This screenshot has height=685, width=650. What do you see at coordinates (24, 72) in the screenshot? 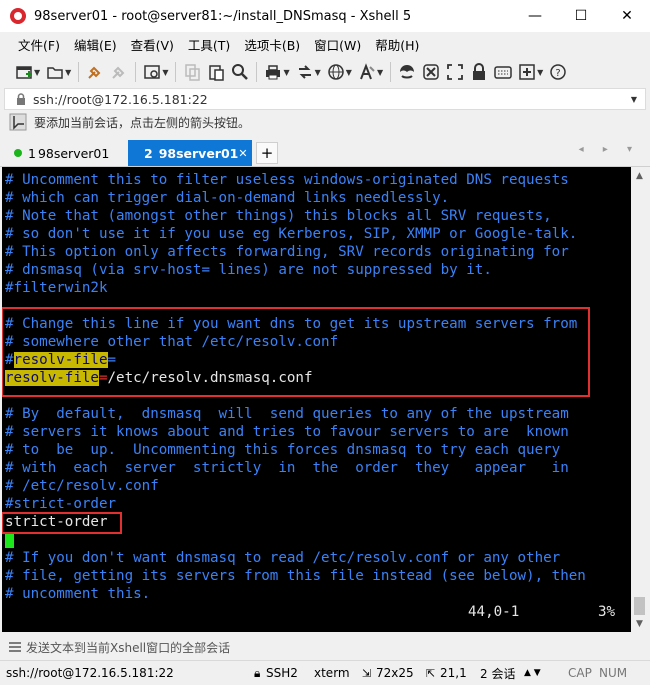
I see `new-session-icon` at bounding box center [24, 72].